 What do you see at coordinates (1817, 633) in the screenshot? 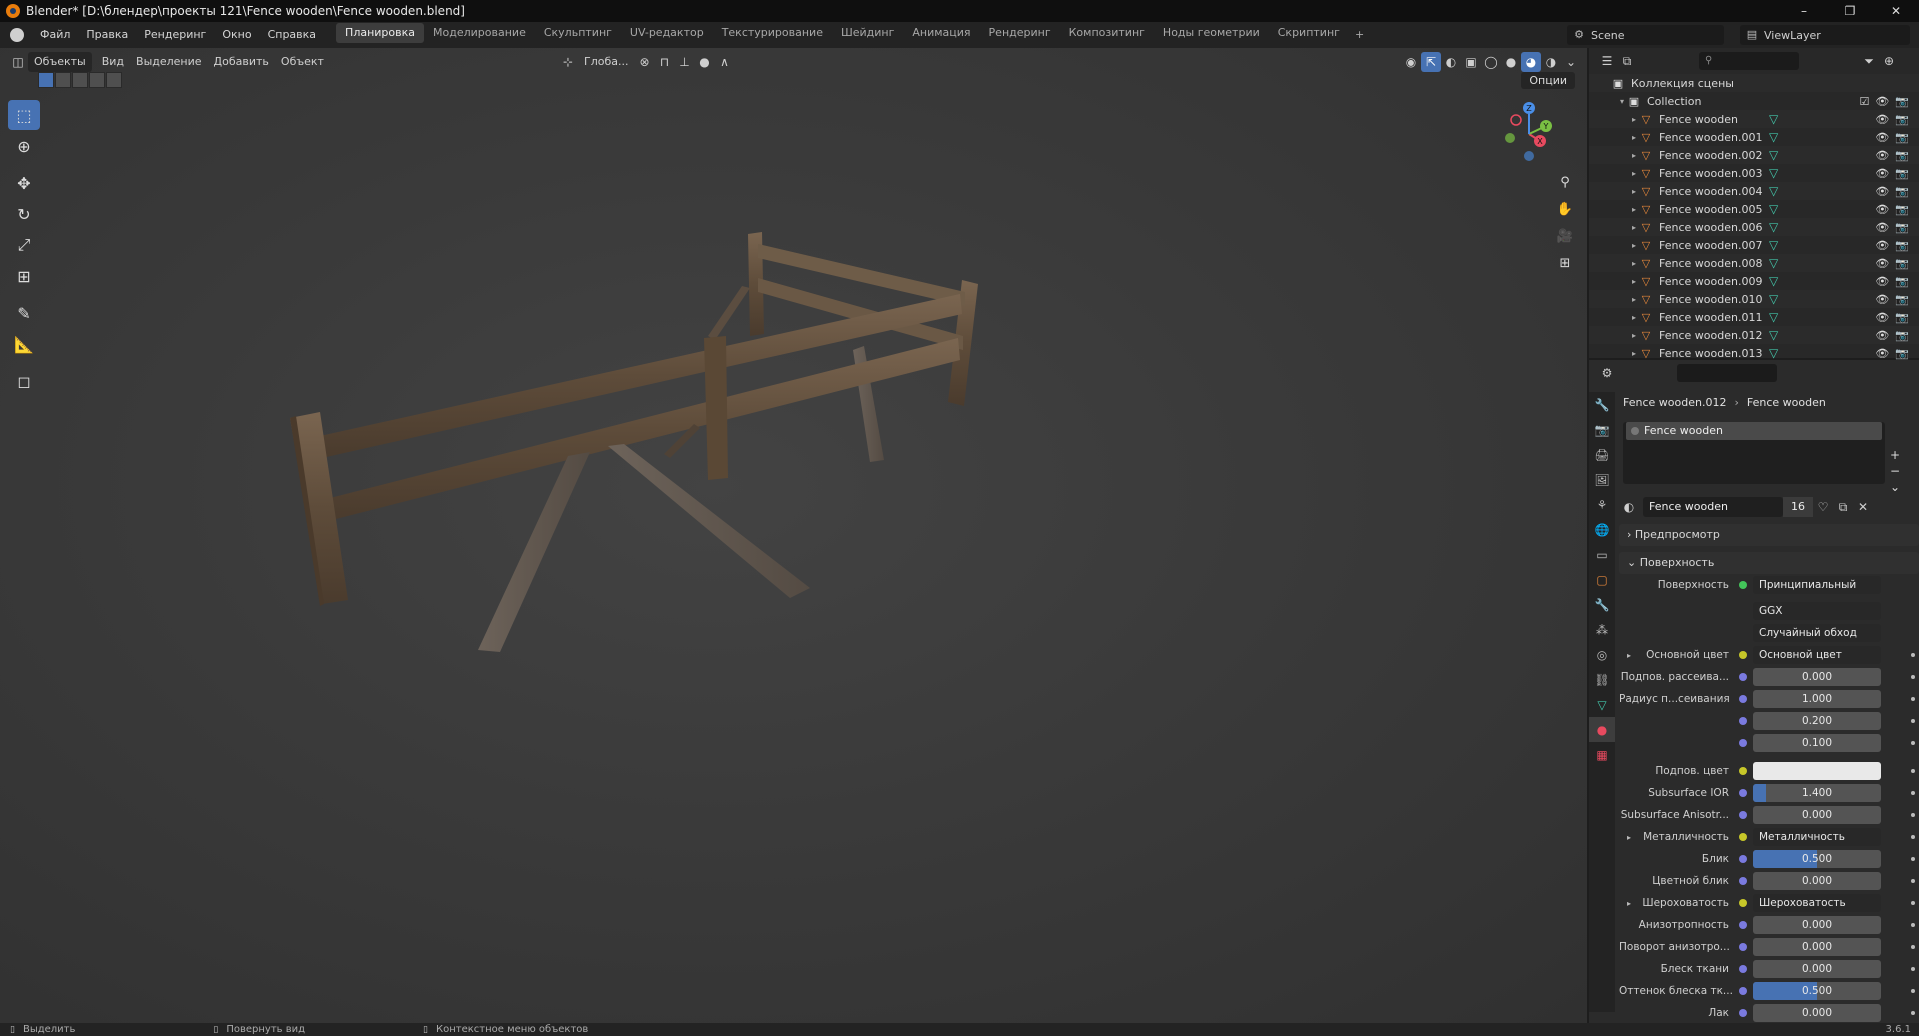
I see `subsurface-method-dropdown: Случайный обход` at bounding box center [1817, 633].